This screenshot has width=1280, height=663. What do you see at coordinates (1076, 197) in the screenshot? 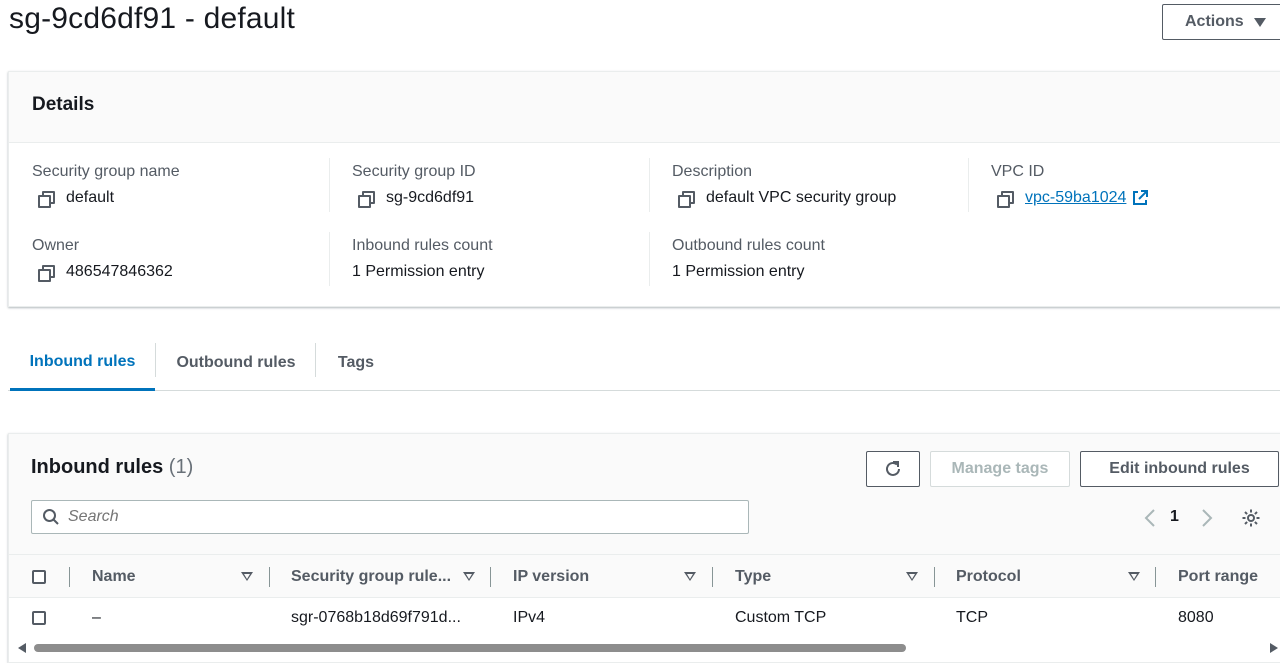
I see `vpc-id-text: vpc-59ba1024` at bounding box center [1076, 197].